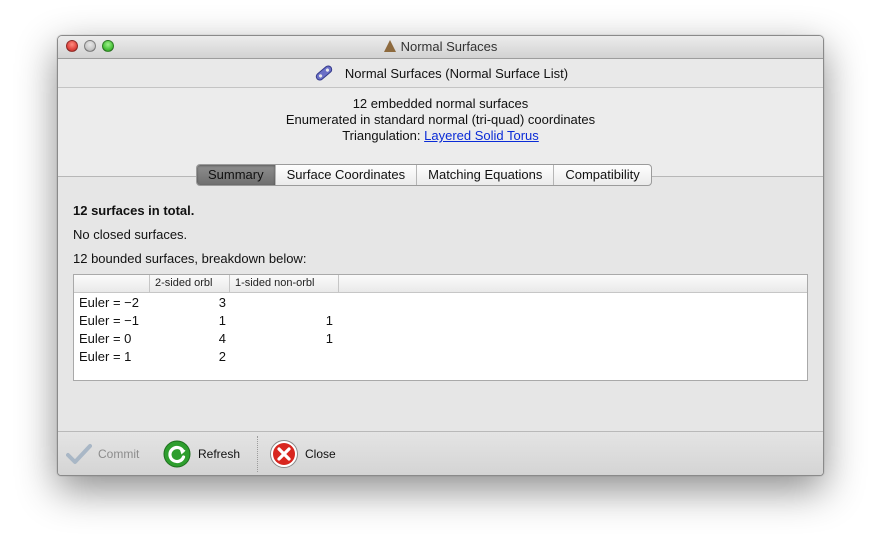 This screenshot has height=554, width=879. What do you see at coordinates (219, 454) in the screenshot?
I see `refresh-label: Refresh` at bounding box center [219, 454].